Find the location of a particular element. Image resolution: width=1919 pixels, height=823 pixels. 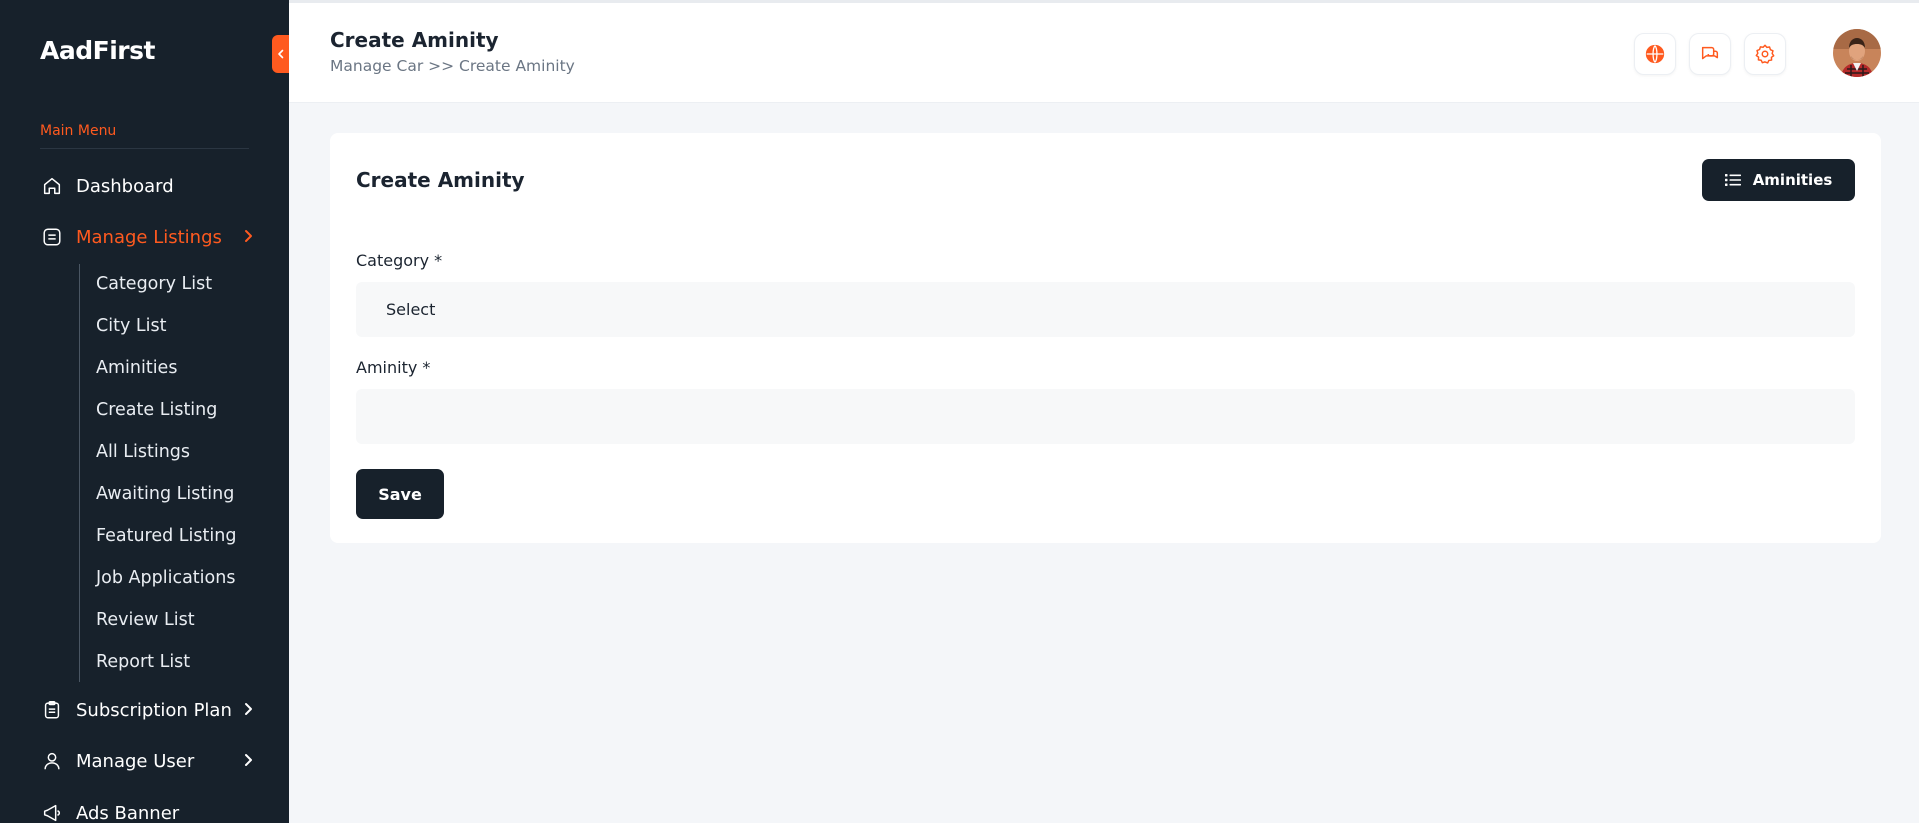

menu-divider is located at coordinates (144, 148).